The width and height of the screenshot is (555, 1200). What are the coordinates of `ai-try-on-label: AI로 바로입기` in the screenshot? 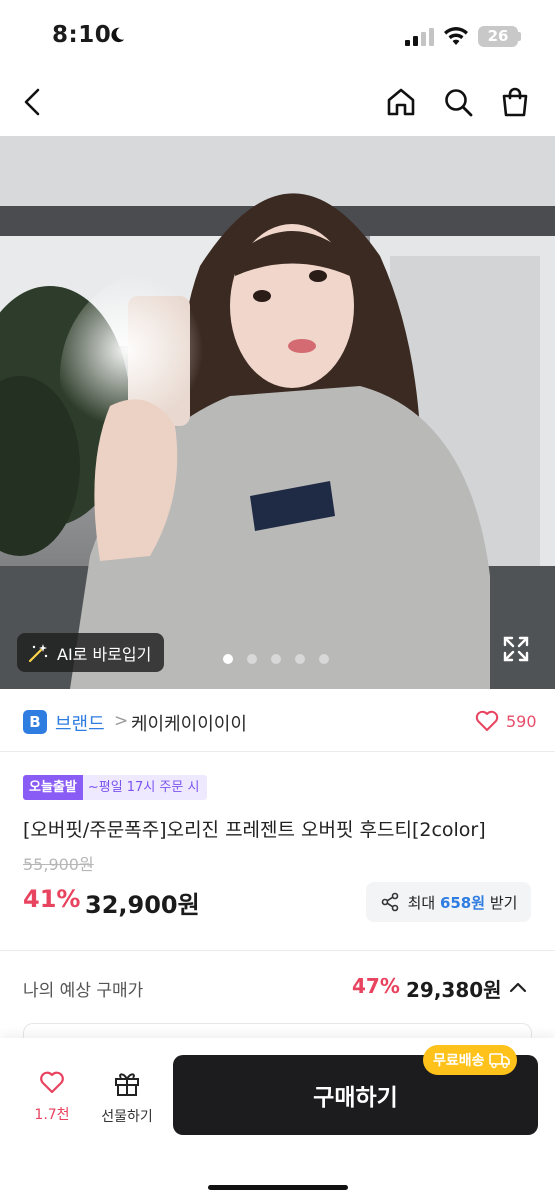 It's located at (104, 654).